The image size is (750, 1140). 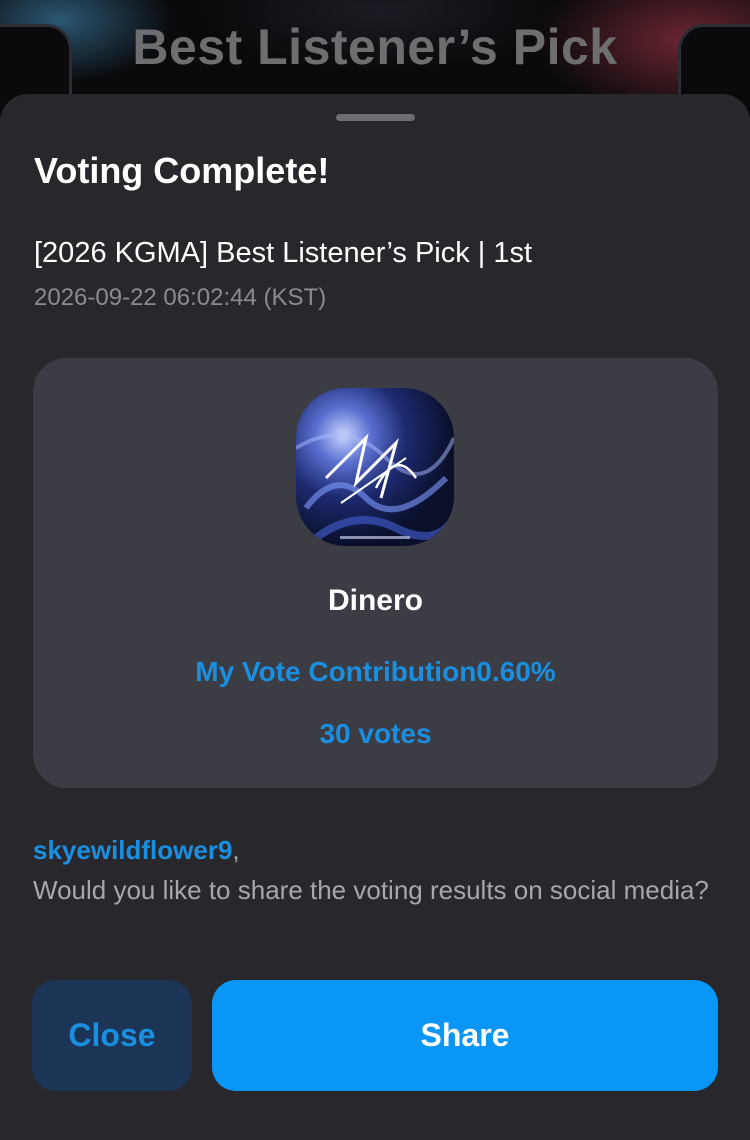 What do you see at coordinates (182, 170) in the screenshot?
I see `sheet-title: Voting Complete!` at bounding box center [182, 170].